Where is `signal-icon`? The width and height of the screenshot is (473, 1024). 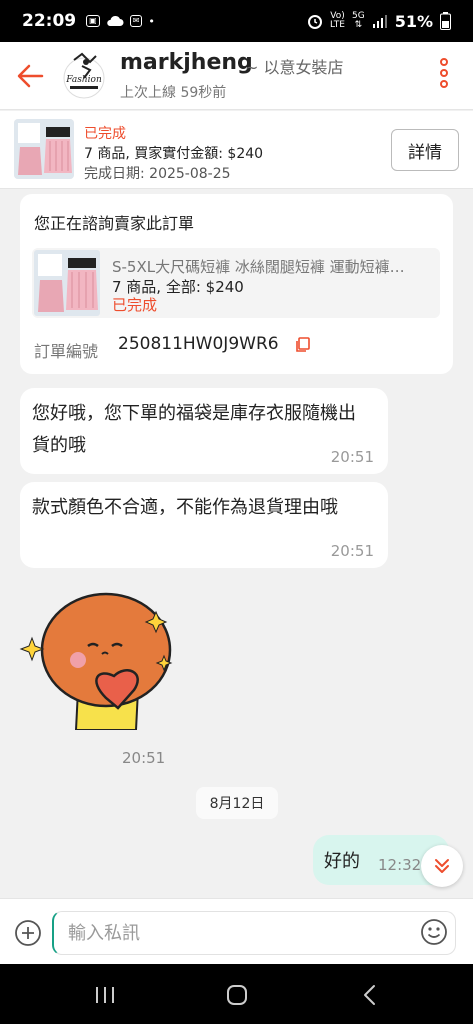 signal-icon is located at coordinates (379, 21).